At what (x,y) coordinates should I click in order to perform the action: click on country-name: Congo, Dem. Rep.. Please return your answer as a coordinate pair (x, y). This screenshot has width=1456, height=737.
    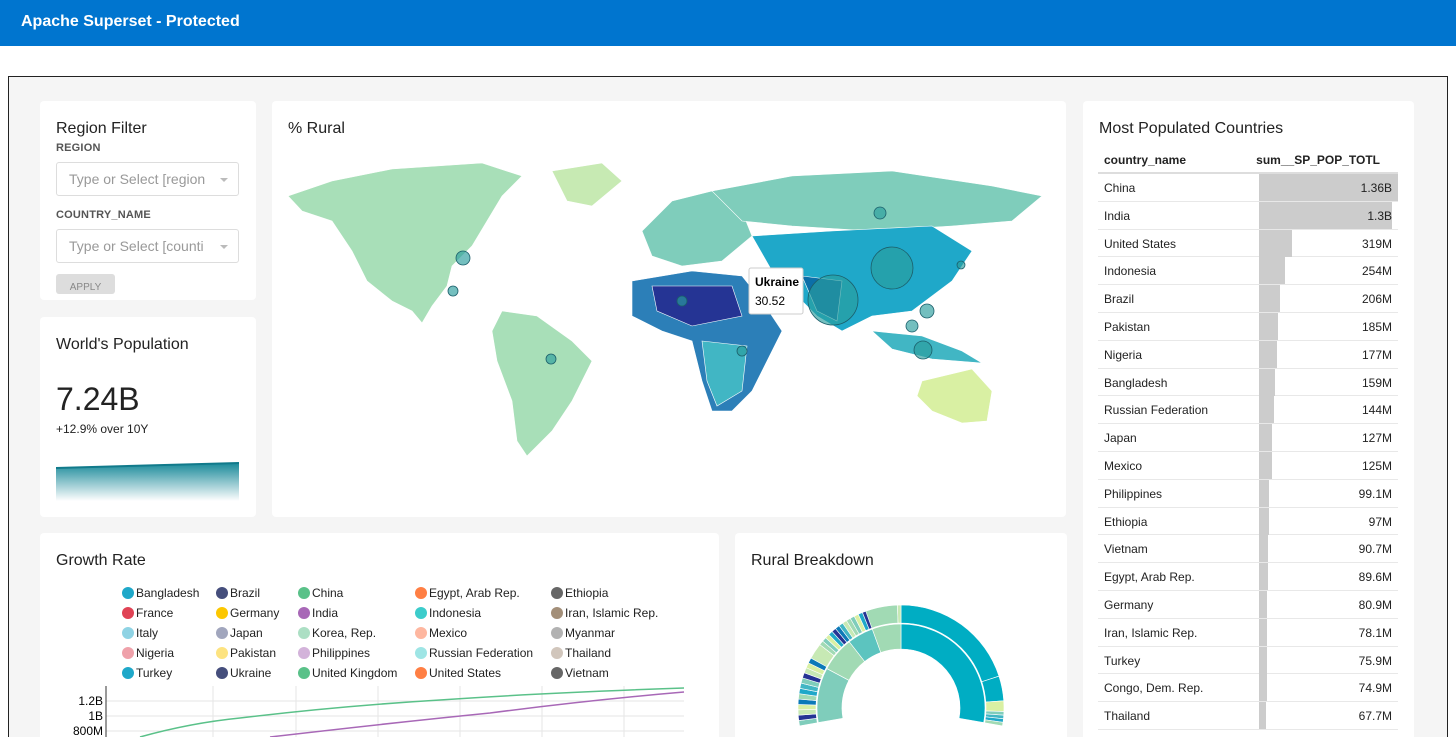
    Looking at the image, I should click on (1154, 688).